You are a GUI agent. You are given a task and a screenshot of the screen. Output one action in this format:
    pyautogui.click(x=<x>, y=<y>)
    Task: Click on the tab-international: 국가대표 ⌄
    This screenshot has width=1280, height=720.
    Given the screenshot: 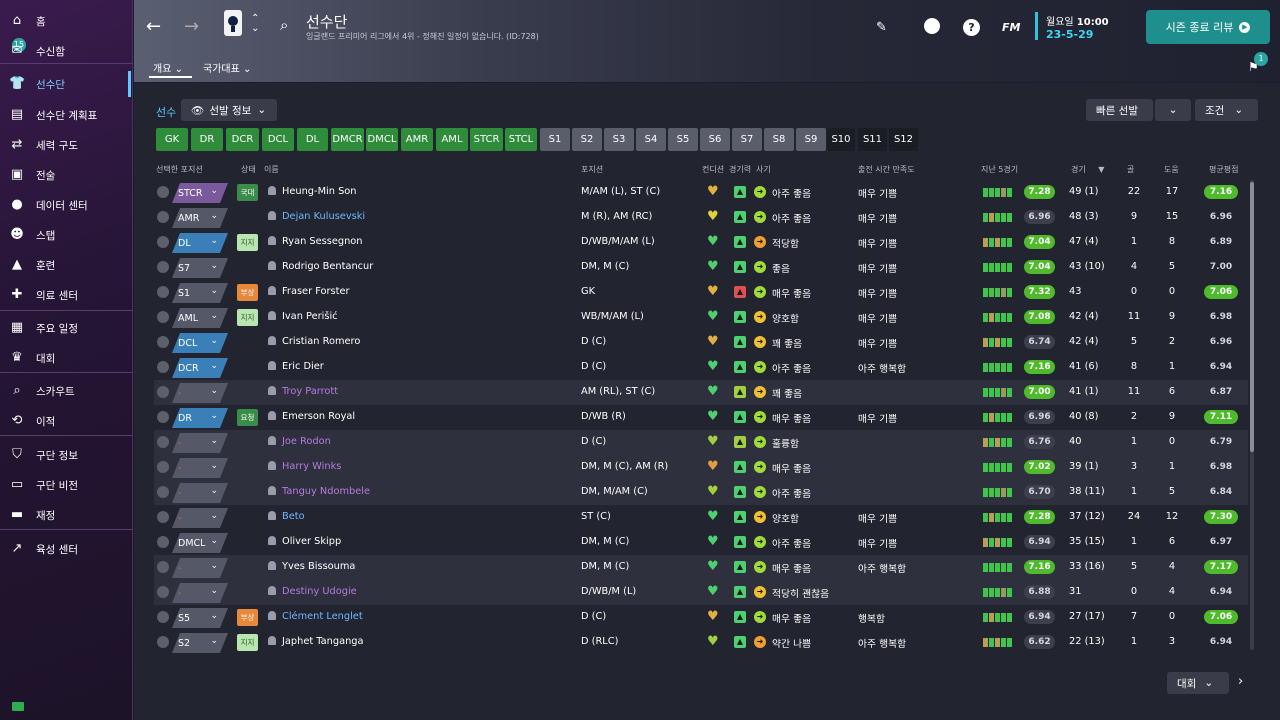 What is the action you would take?
    pyautogui.click(x=227, y=67)
    